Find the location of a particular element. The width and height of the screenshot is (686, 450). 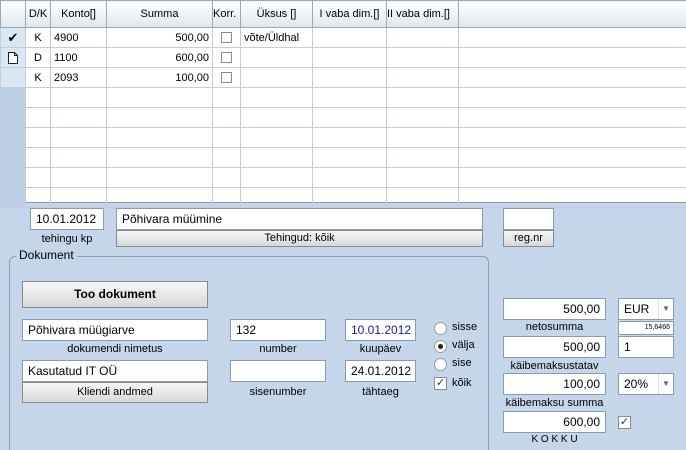

internal-number-label: sisenumber is located at coordinates (278, 392).